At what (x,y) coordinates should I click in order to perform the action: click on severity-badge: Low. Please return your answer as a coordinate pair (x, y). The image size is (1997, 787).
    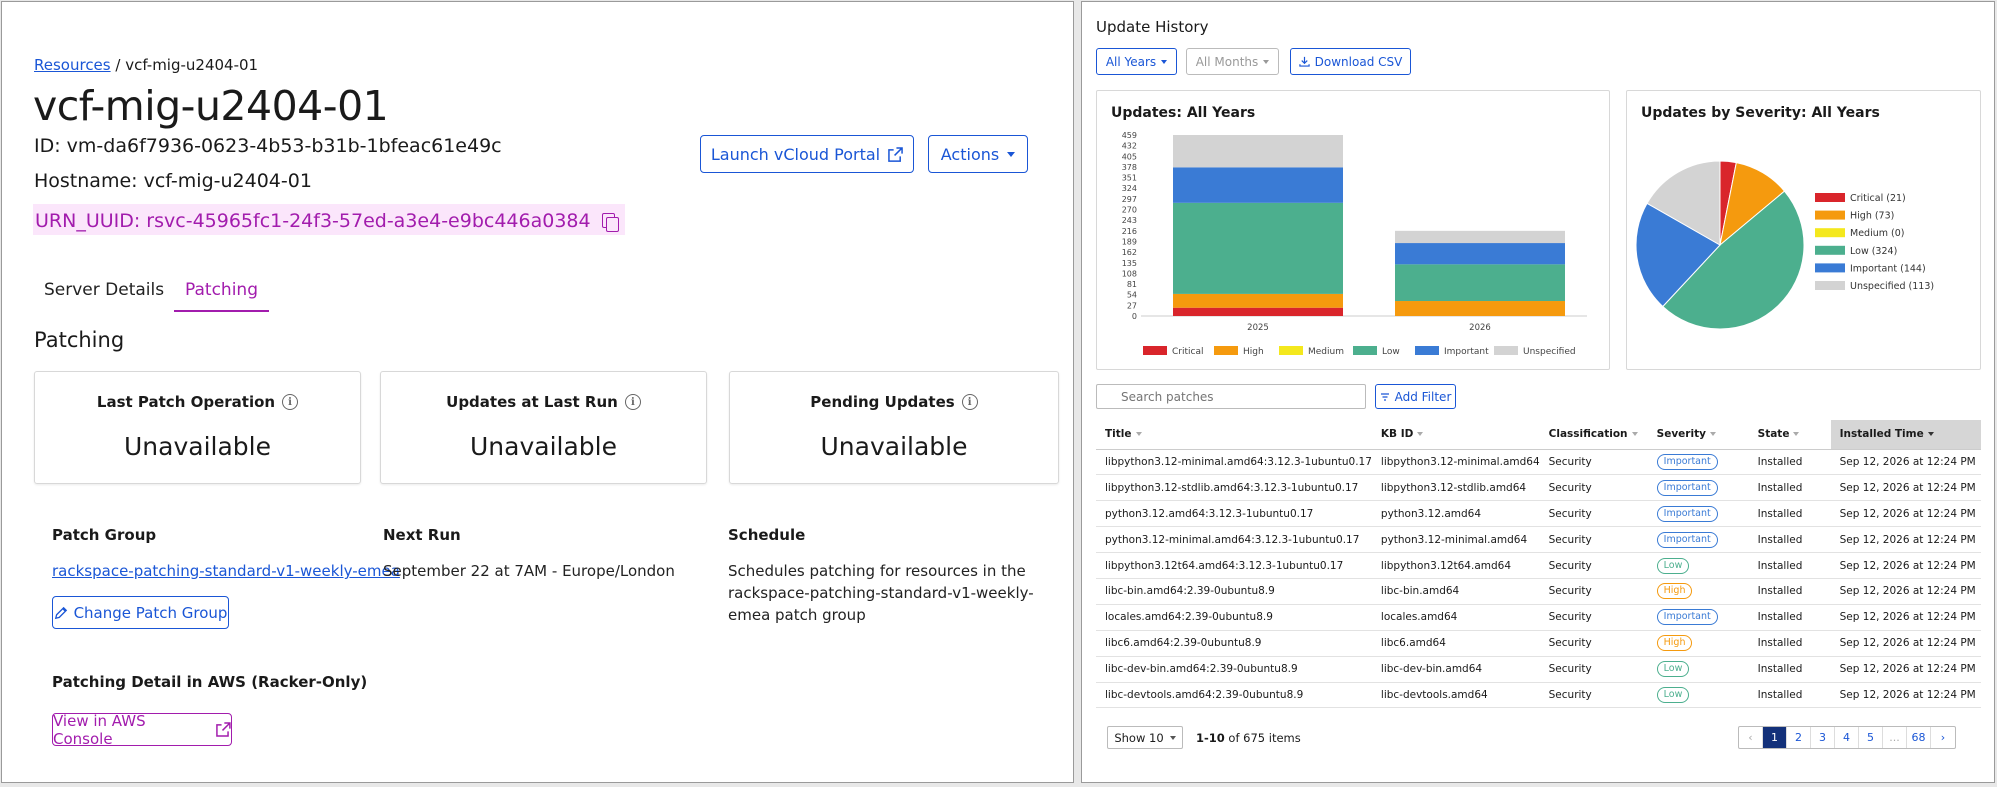
    Looking at the image, I should click on (1673, 694).